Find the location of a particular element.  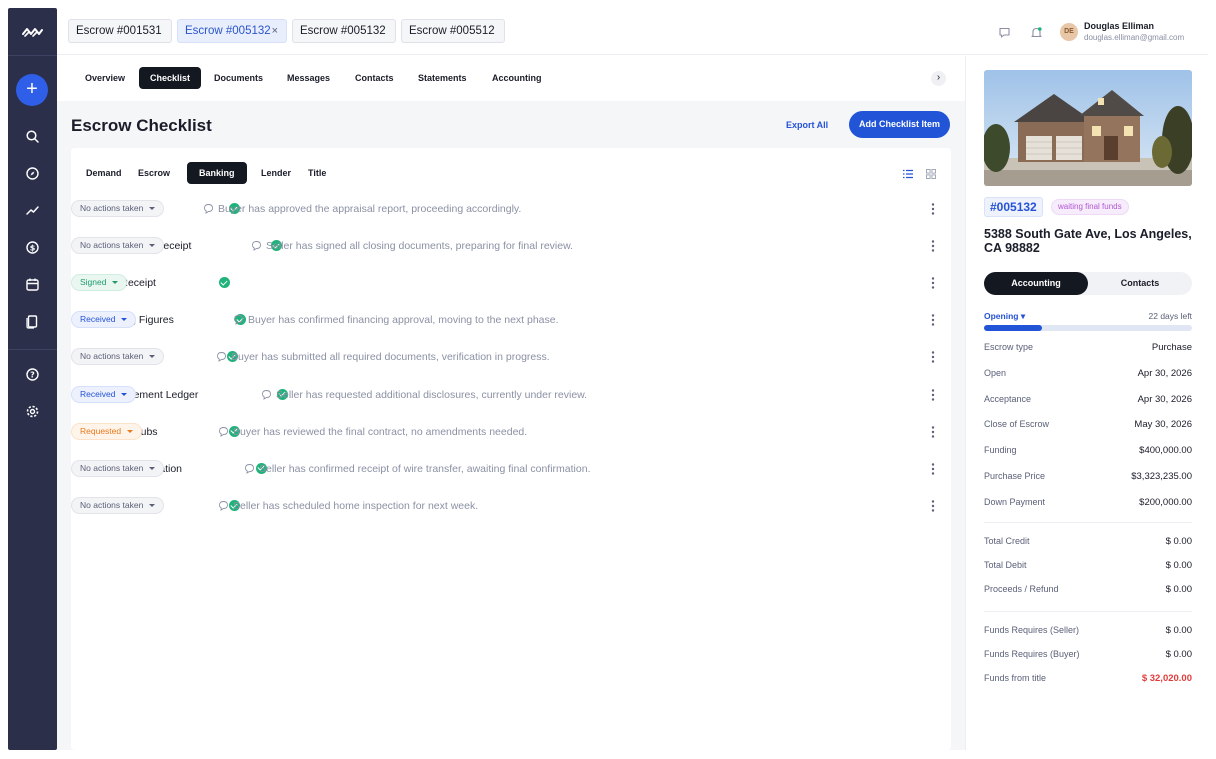

escrow-tab: Escrow #001531 is located at coordinates (120, 31).